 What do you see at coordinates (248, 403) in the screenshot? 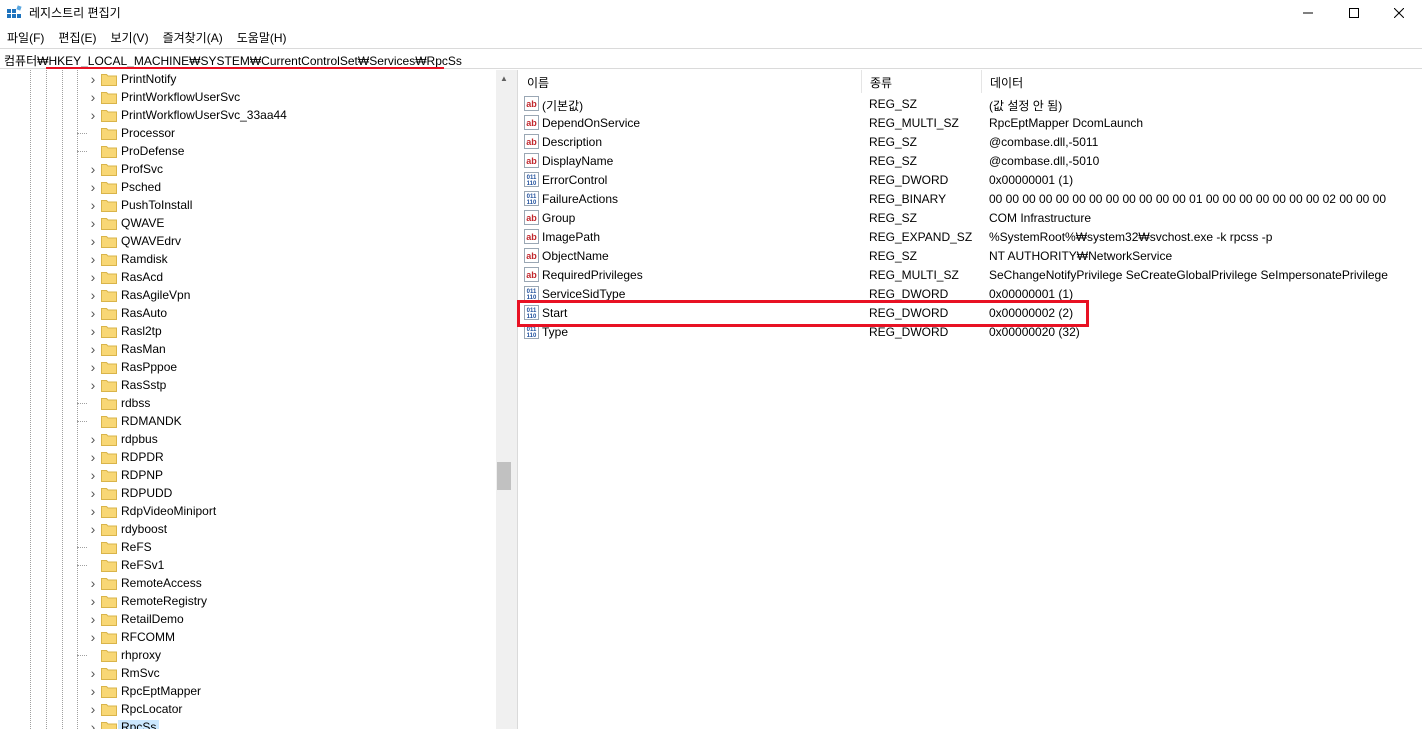
I see `tree-item: rdbss` at bounding box center [248, 403].